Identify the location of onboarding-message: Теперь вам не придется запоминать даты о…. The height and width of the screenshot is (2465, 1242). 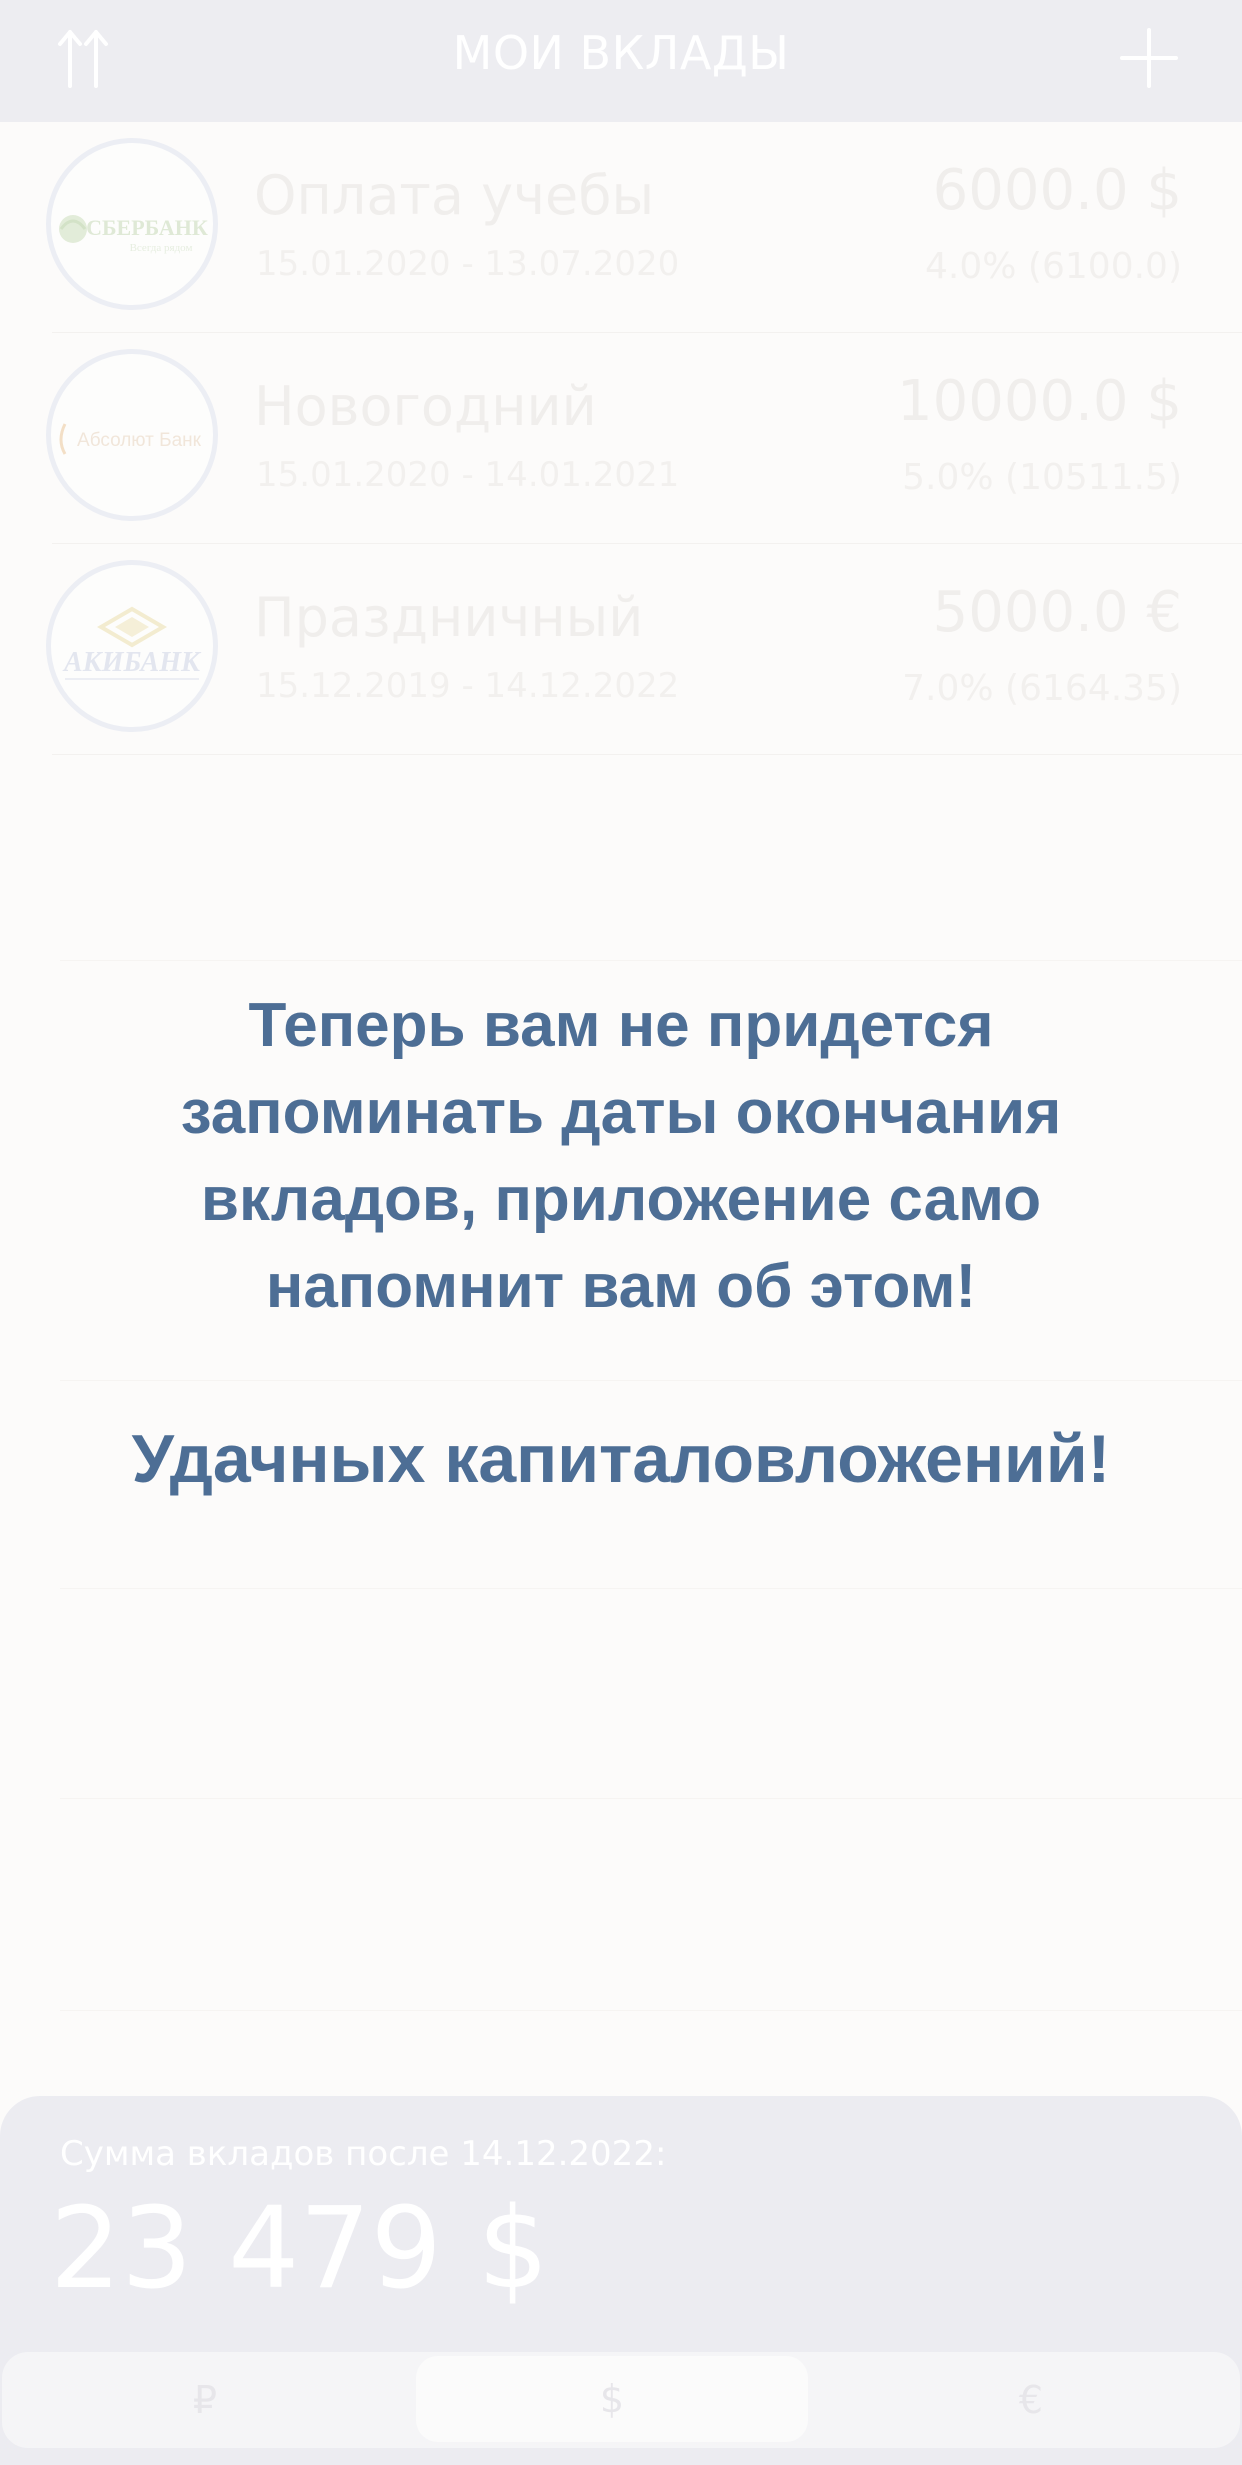
(621, 1156).